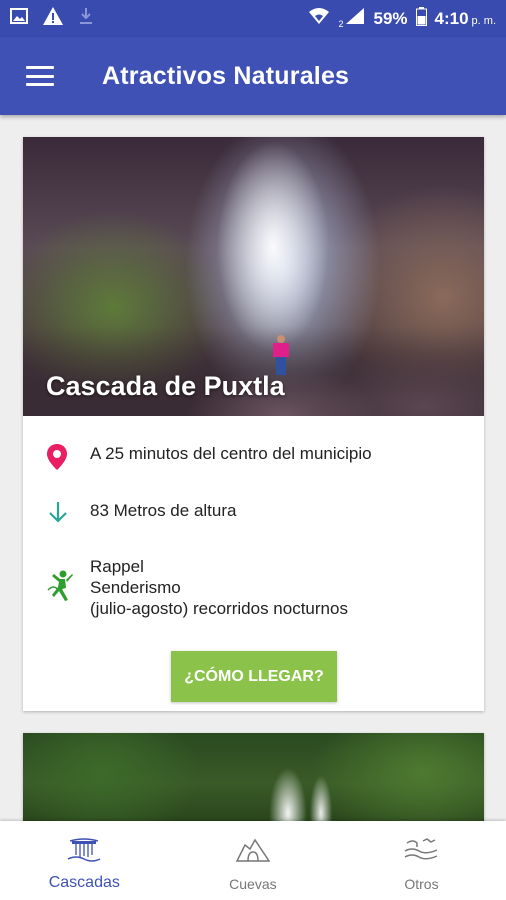 Image resolution: width=506 pixels, height=900 pixels. What do you see at coordinates (53, 18) in the screenshot?
I see `warning-icon` at bounding box center [53, 18].